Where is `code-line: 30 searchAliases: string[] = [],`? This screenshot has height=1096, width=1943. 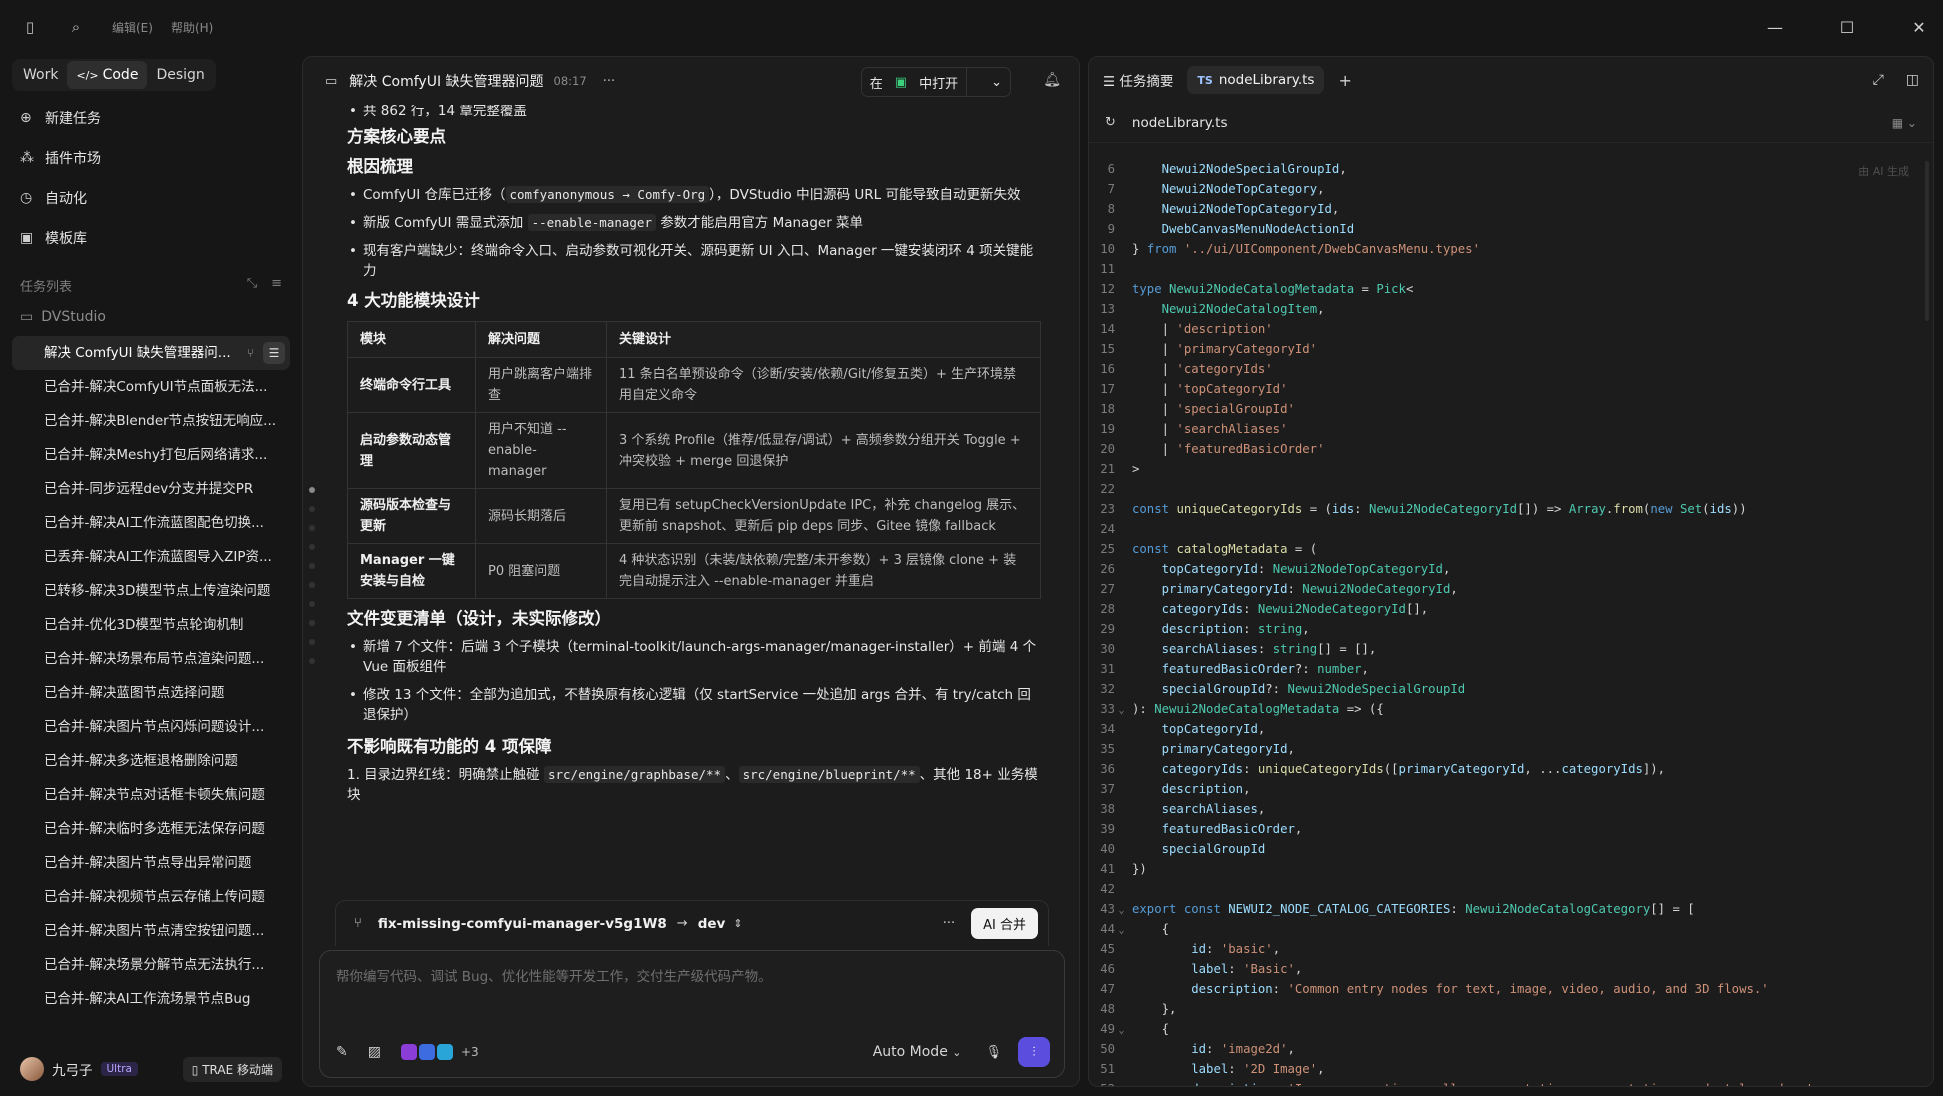 code-line: 30 searchAliases: string[] = [], is located at coordinates (1511, 649).